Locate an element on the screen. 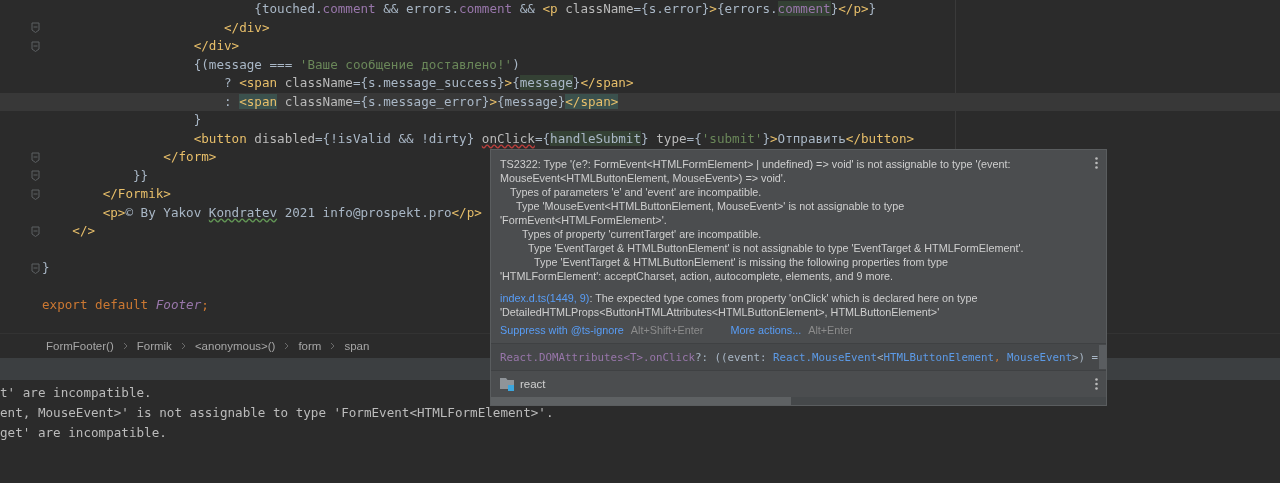 This screenshot has width=1280, height=483. code-line: : <span className={s.message_error}>{message}</span> is located at coordinates (421, 101).